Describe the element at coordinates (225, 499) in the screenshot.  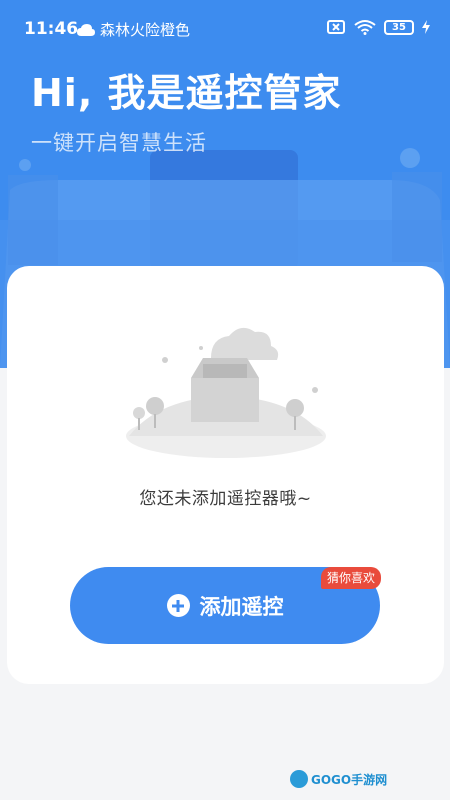
I see `empty-state-message: 您还未添加遥控器哦~` at that location.